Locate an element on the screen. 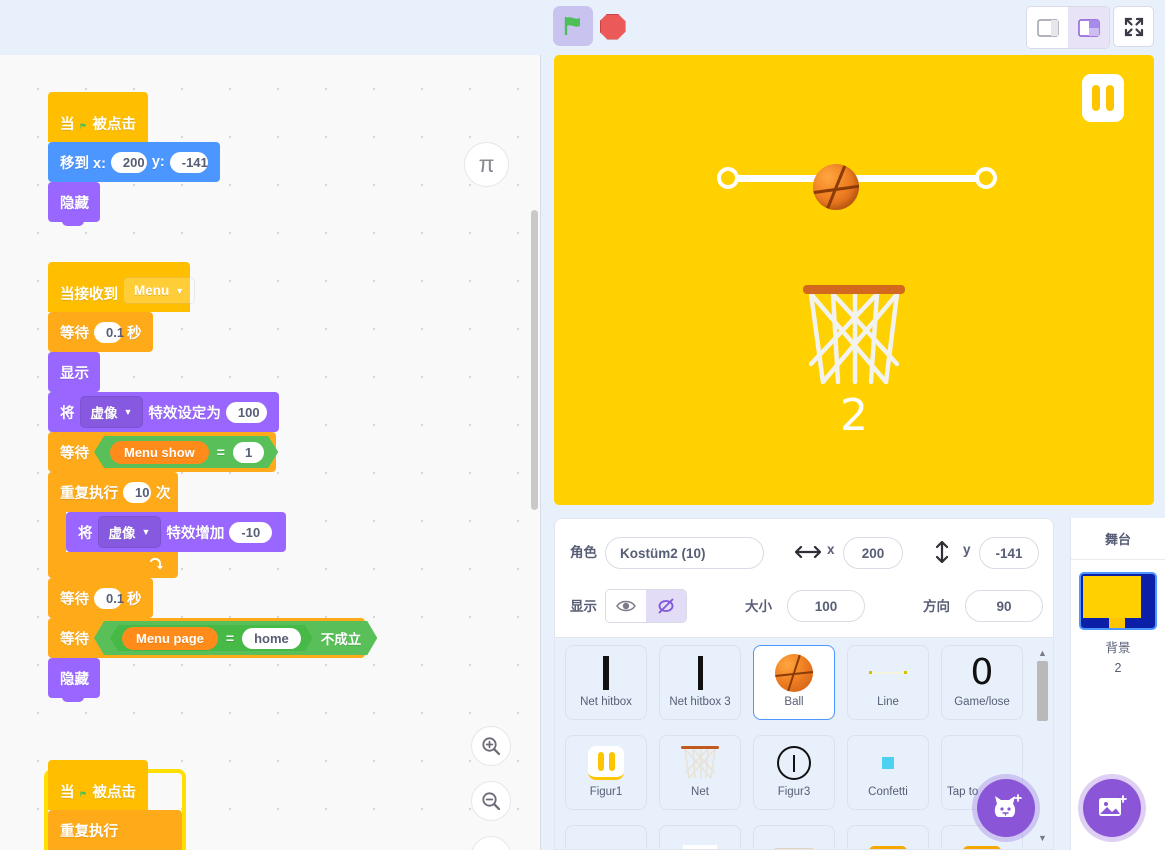 This screenshot has width=1165, height=850. equals-operator-block-1: Menu show = 1 is located at coordinates (186, 452).